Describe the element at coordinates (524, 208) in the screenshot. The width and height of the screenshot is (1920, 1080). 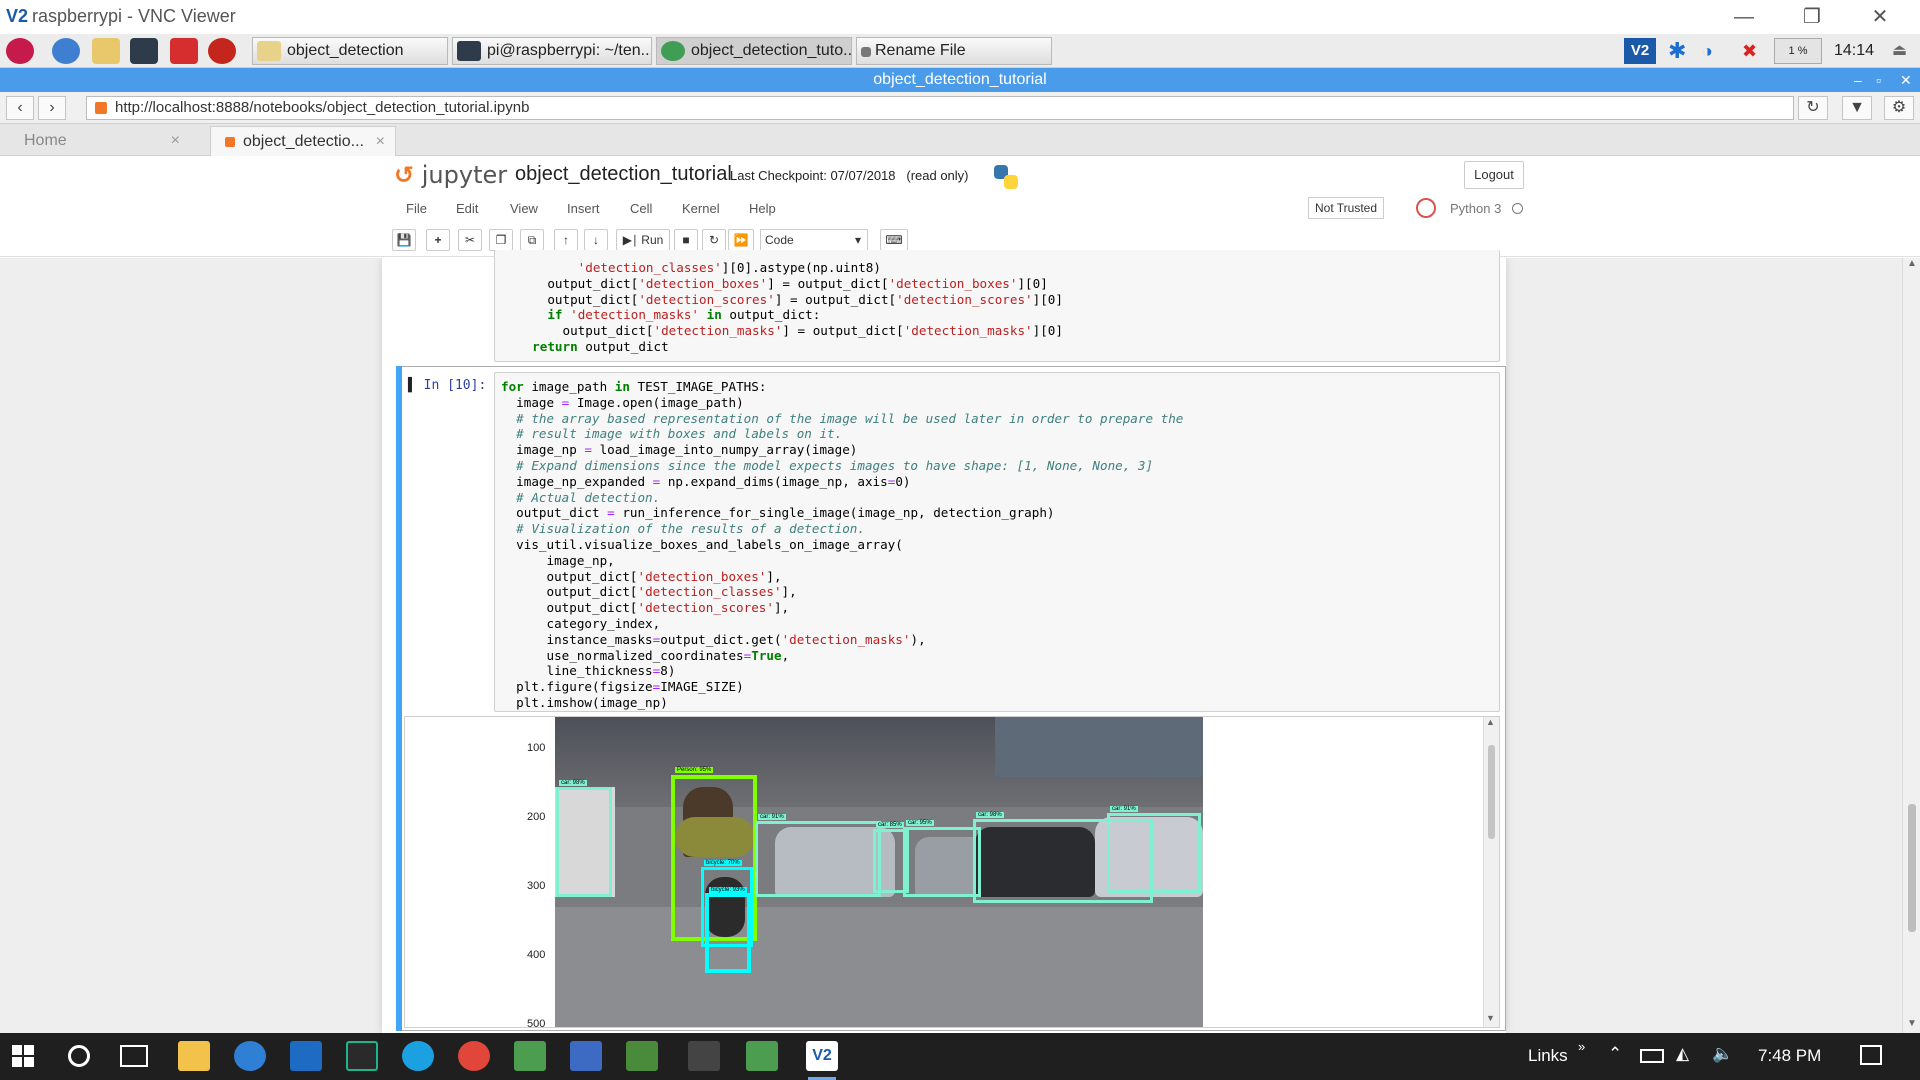
I see `menu-view: View` at that location.